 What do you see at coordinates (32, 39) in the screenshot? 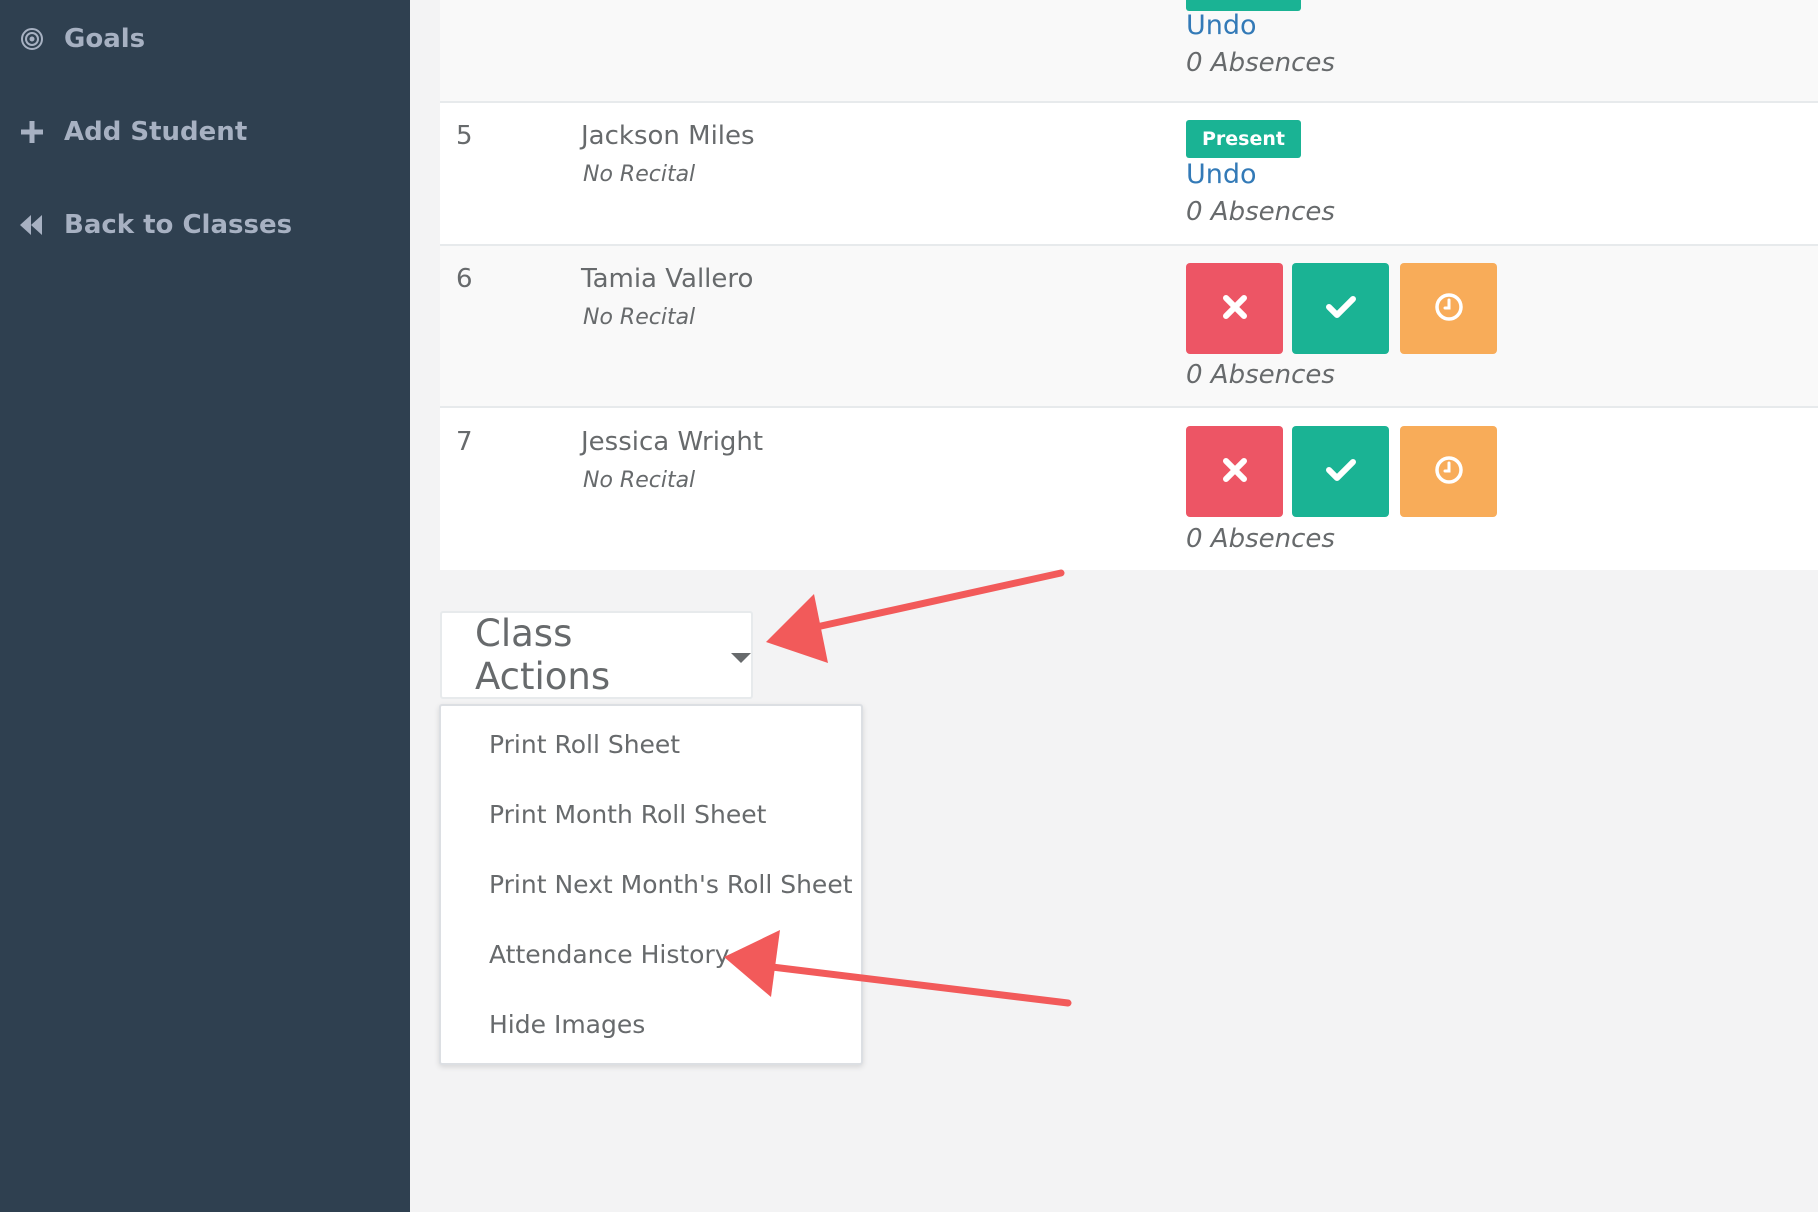
I see `target-icon` at bounding box center [32, 39].